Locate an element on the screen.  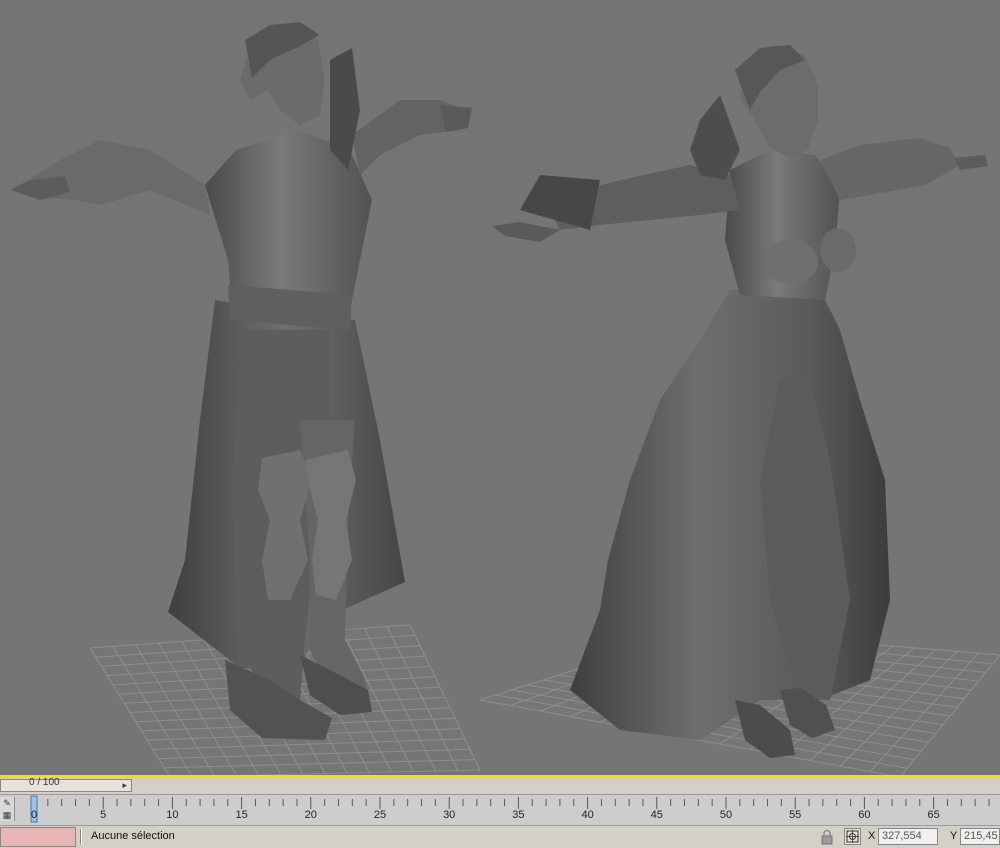
track-bar: ✎▦ 051015202530354045505560657 is located at coordinates (500, 810).